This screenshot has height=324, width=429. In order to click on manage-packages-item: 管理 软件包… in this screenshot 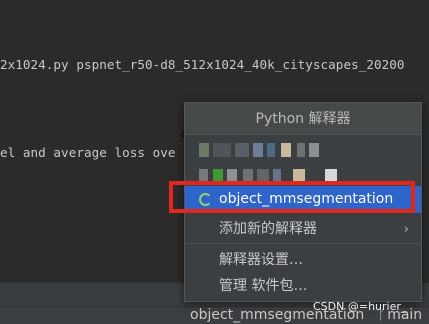, I will do `click(303, 286)`.